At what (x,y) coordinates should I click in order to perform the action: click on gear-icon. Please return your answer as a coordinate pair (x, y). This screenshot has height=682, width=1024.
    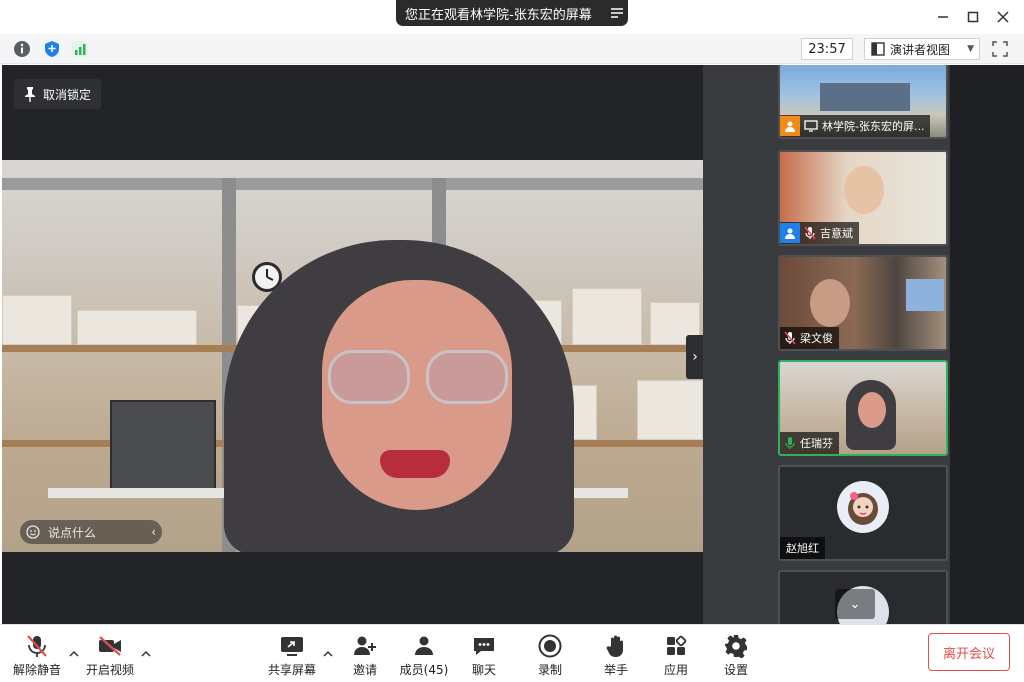
    Looking at the image, I should click on (736, 646).